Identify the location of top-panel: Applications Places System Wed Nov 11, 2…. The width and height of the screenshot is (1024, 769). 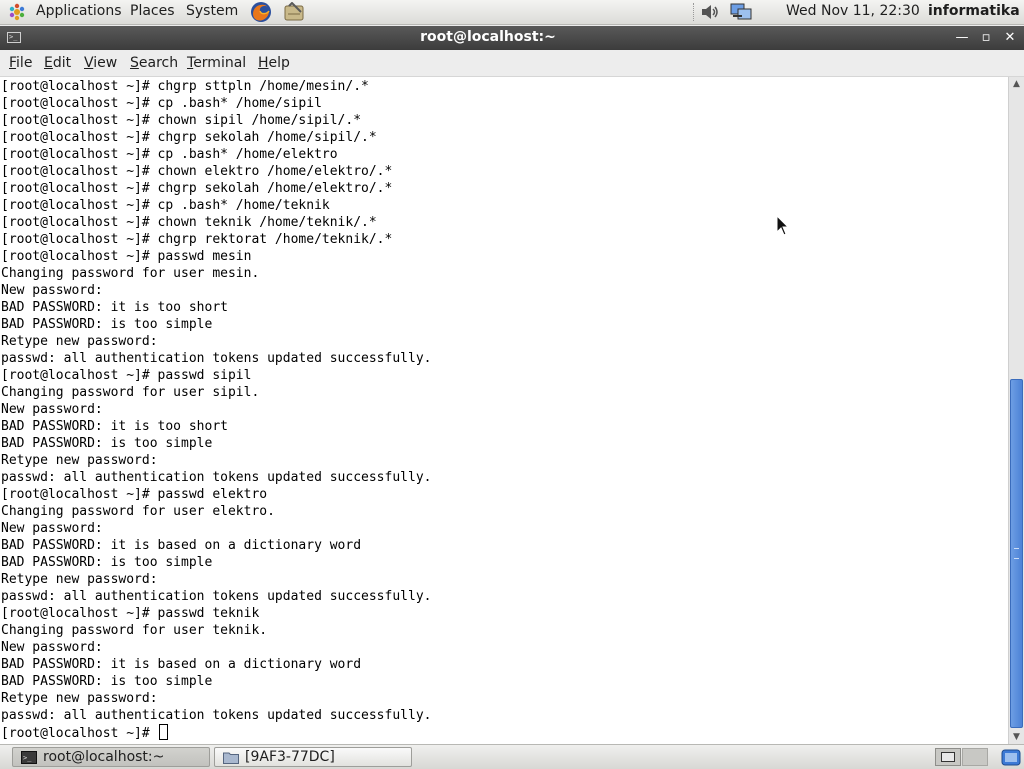
(512, 12).